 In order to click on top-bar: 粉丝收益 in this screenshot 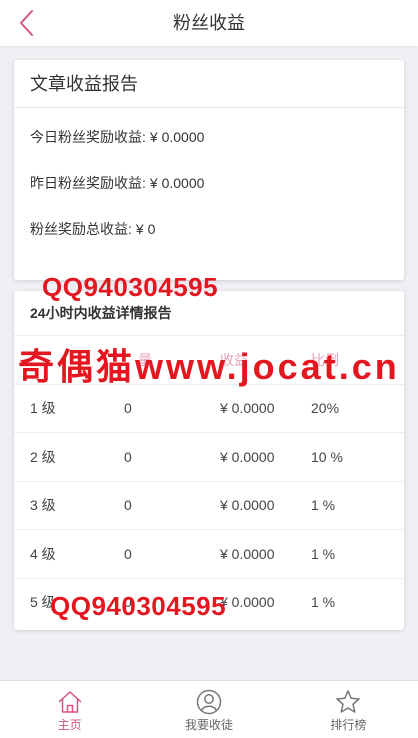, I will do `click(209, 23)`.